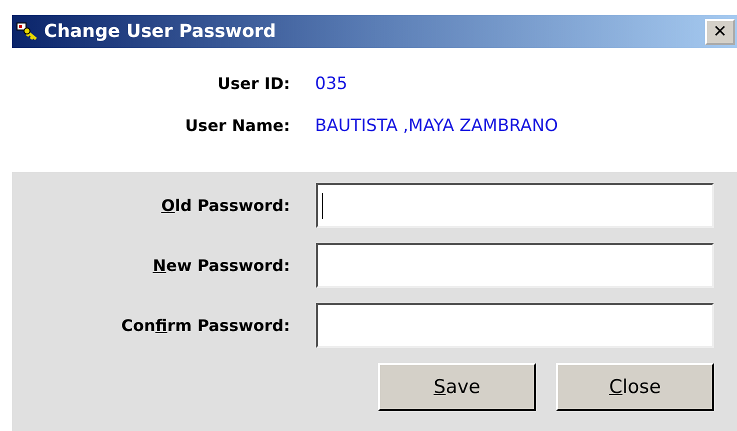 Image resolution: width=737 pixels, height=431 pixels. Describe the element at coordinates (635, 387) in the screenshot. I see `dialog-button: Close` at that location.